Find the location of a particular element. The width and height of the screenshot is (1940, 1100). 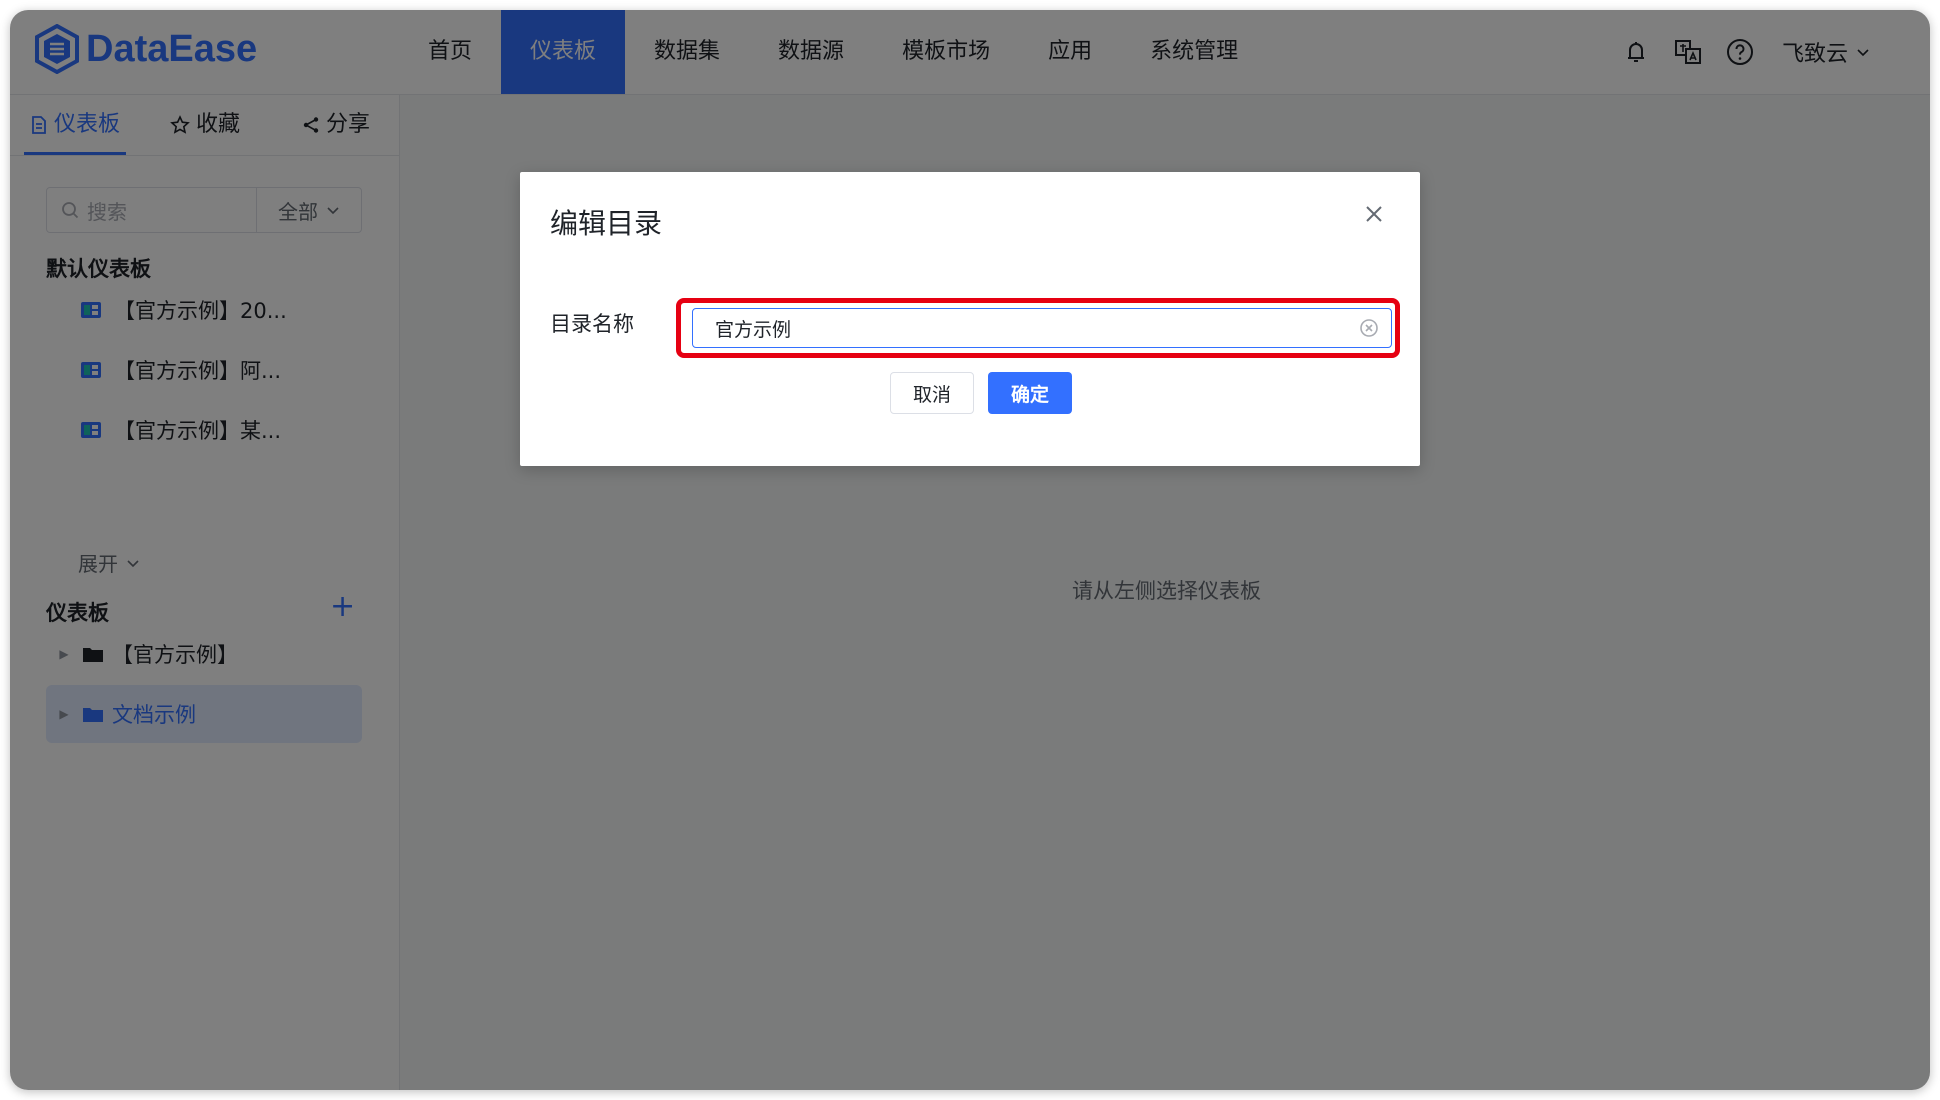

directory-name-input: 官方示例 is located at coordinates (1042, 328).